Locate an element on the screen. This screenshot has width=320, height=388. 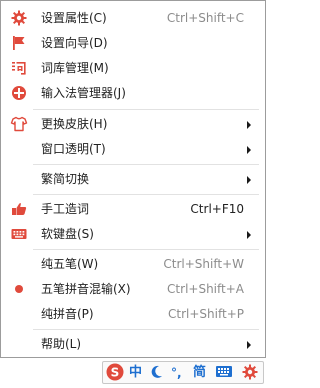
ime-status-bar: S 中 °, 简 is located at coordinates (183, 373).